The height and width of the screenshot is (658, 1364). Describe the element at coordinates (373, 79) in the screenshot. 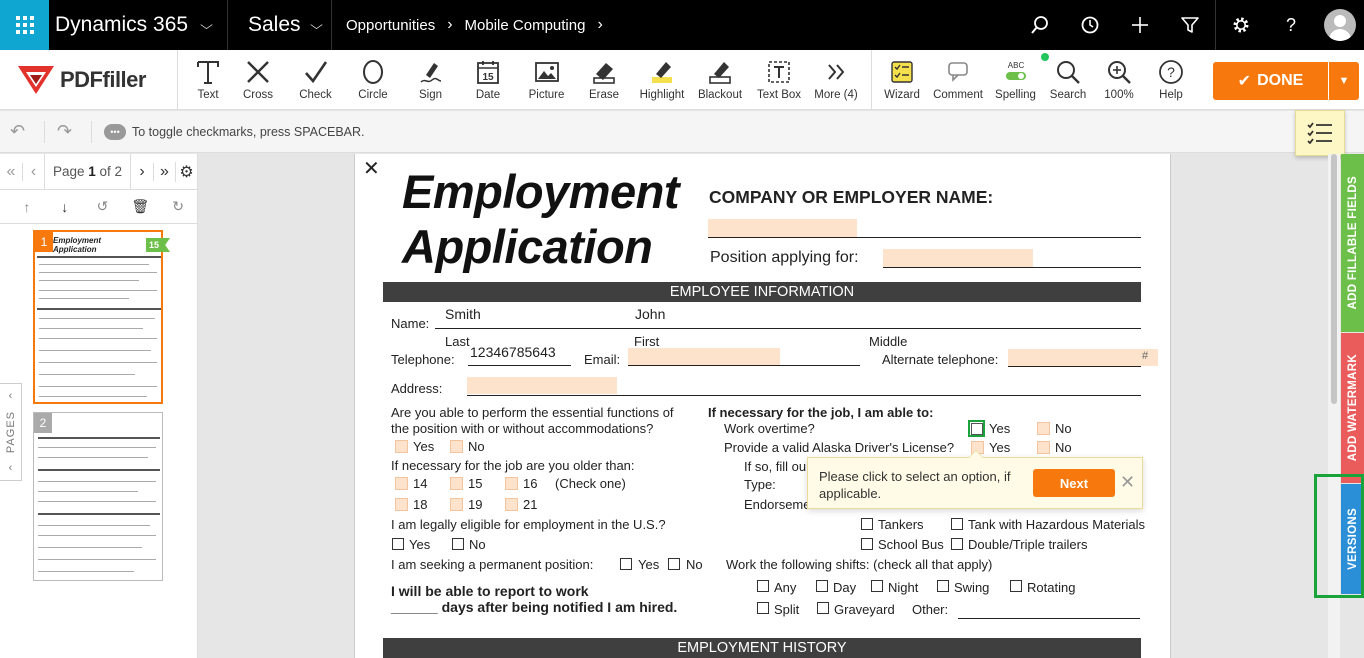

I see `circle-tool: Circle` at that location.